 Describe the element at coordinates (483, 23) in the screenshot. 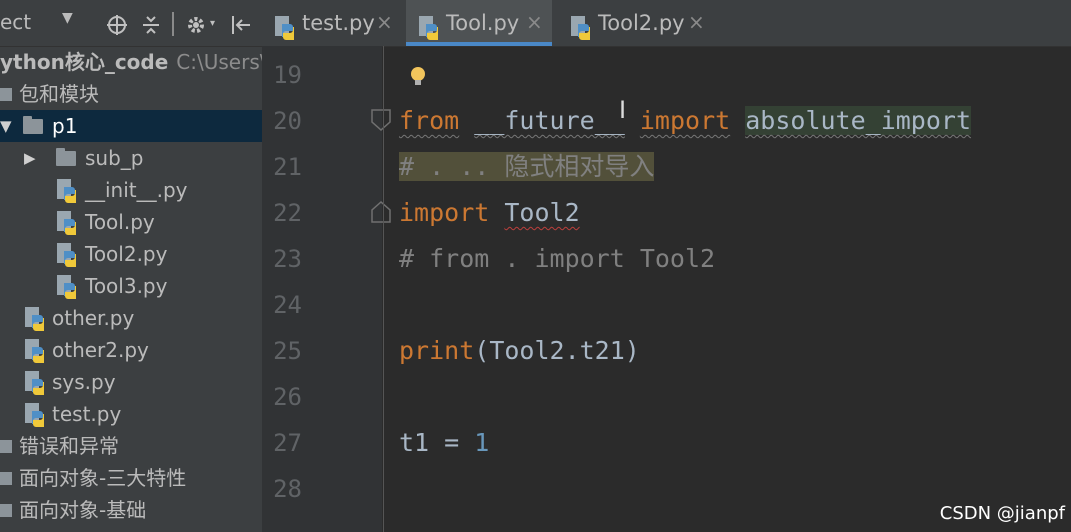

I see `tab-label: Tool.py` at that location.